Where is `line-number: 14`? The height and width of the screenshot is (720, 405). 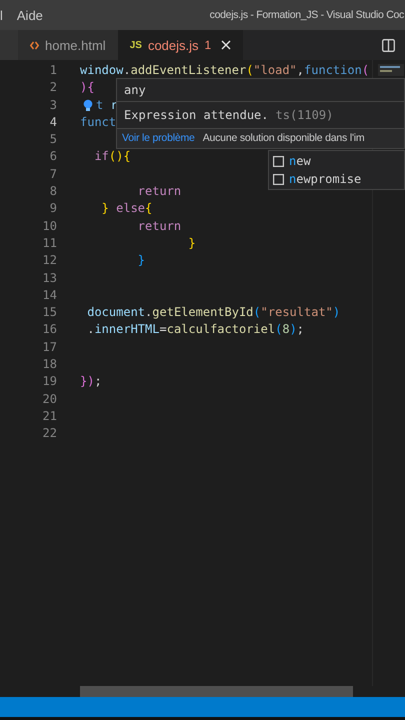 line-number: 14 is located at coordinates (49, 295).